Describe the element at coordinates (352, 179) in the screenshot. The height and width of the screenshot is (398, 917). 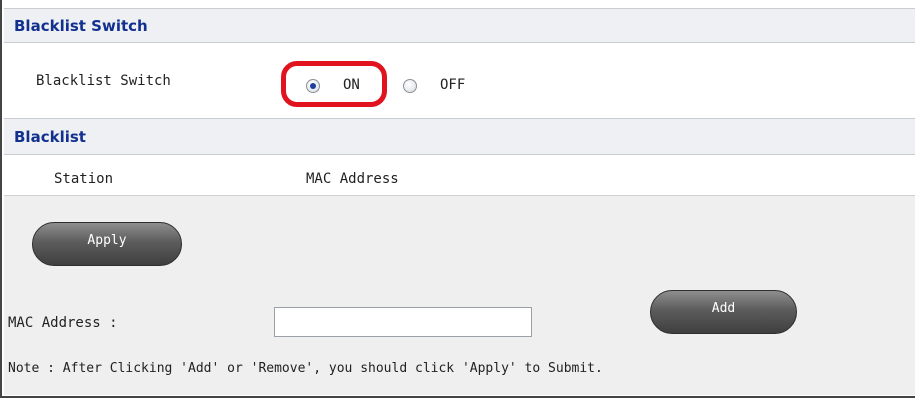
I see `mac-address-column-header: MAC Address` at that location.